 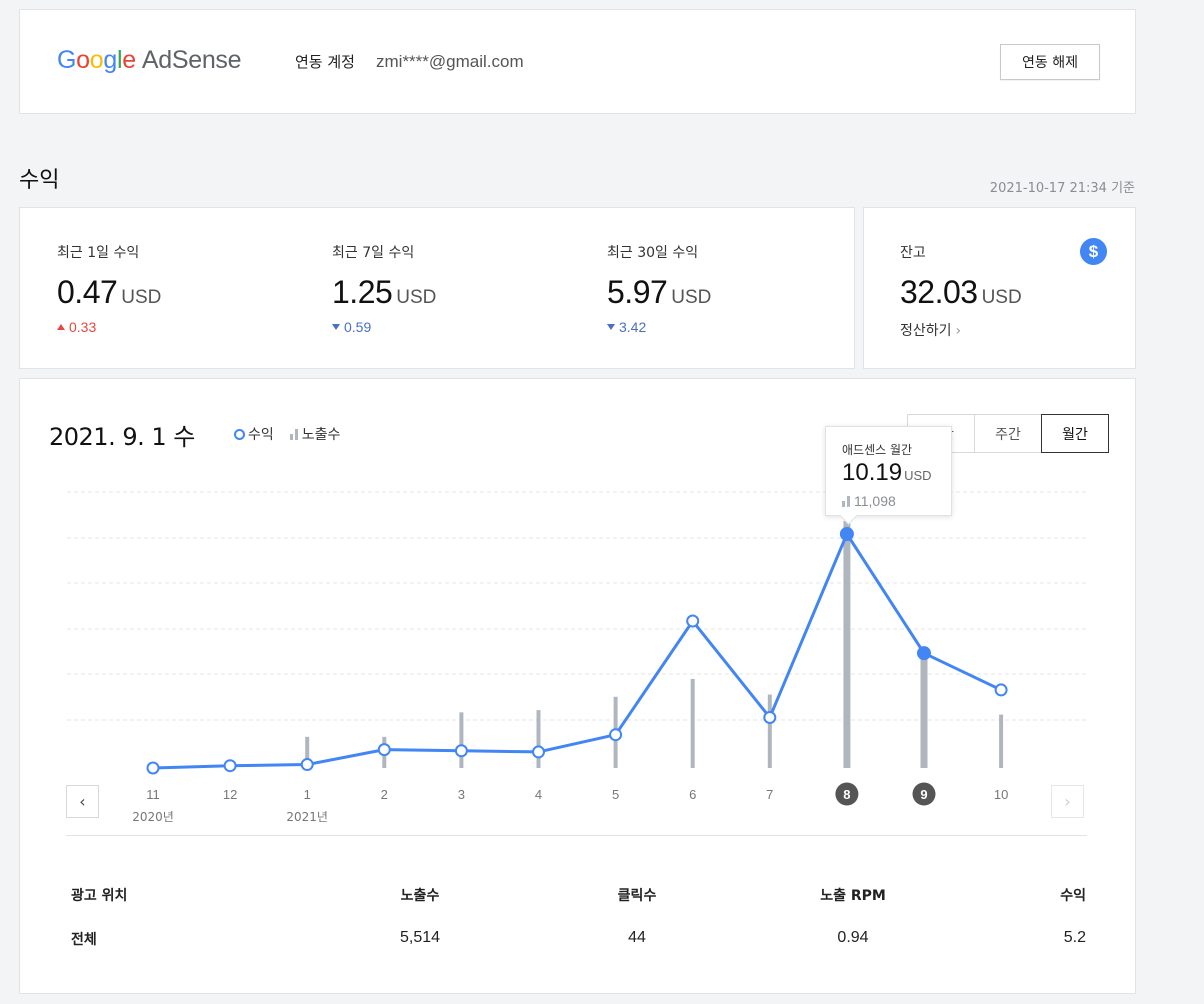 I want to click on legend-impressions: 노출수, so click(x=321, y=435).